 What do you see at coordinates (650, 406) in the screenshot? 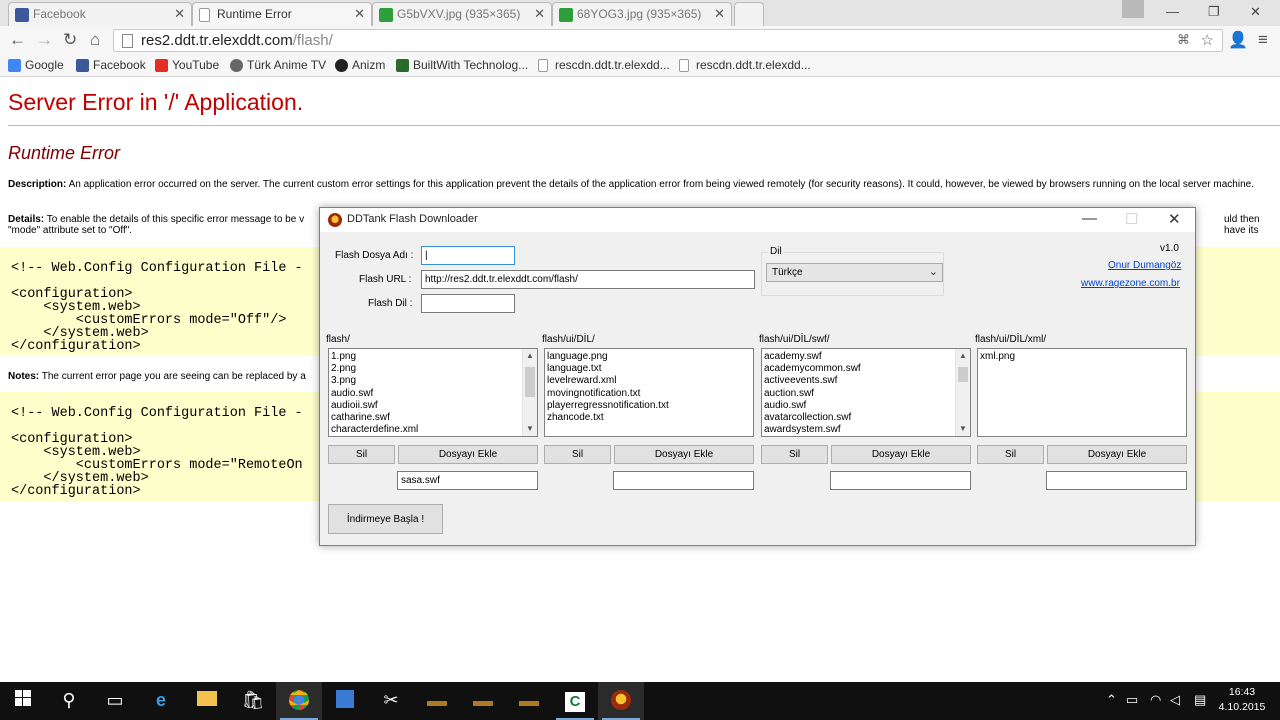
I see `list-item: playerregressnotification.txt` at bounding box center [650, 406].